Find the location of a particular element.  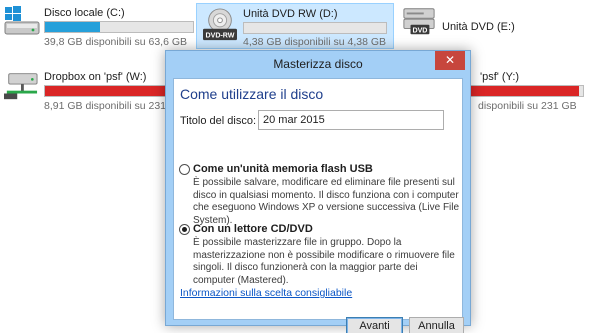

drive-d-name: Unità DVD RW (D:) is located at coordinates (290, 14).